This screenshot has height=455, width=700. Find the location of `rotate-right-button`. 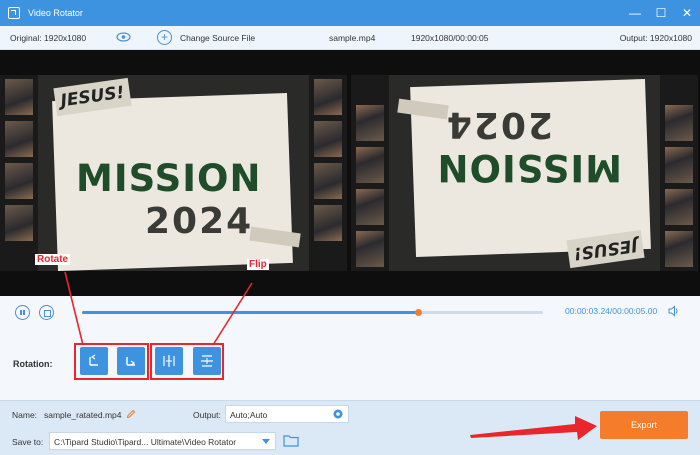

rotate-right-button is located at coordinates (131, 361).